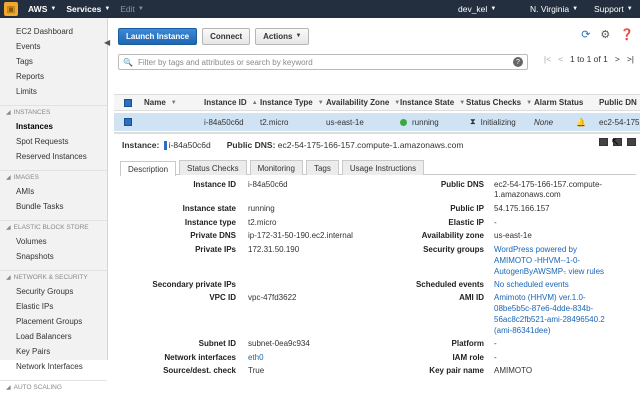  I want to click on col-name: Name ▼, so click(160, 102).